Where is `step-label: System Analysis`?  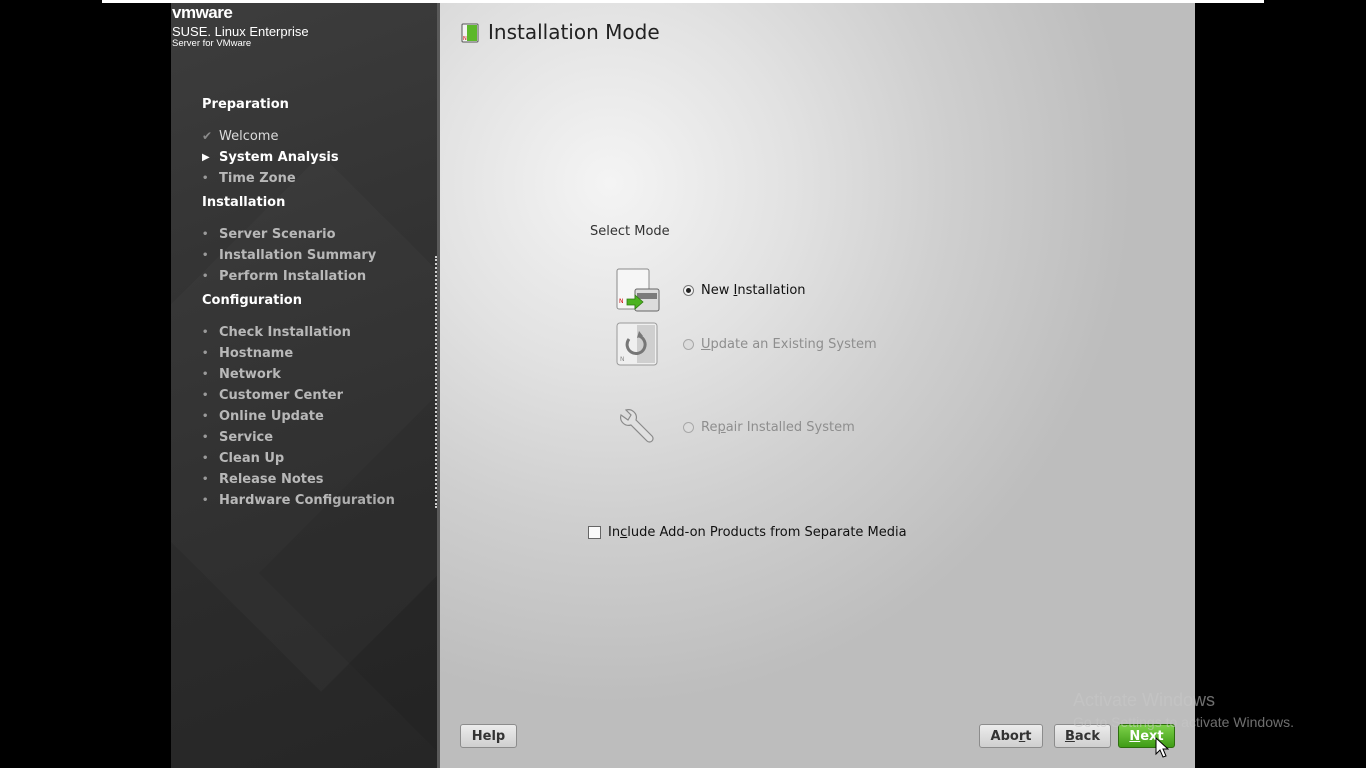 step-label: System Analysis is located at coordinates (279, 157).